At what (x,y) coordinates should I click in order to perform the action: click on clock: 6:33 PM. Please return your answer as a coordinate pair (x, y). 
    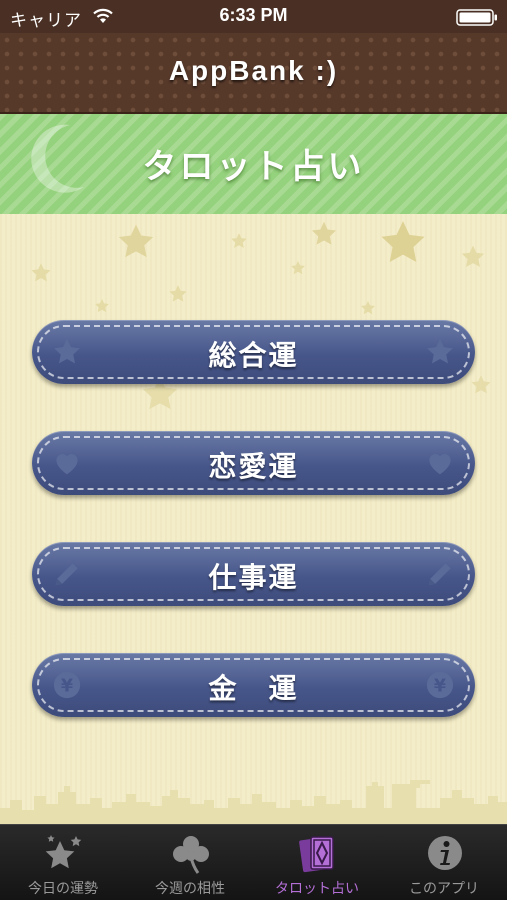
    Looking at the image, I should click on (253, 15).